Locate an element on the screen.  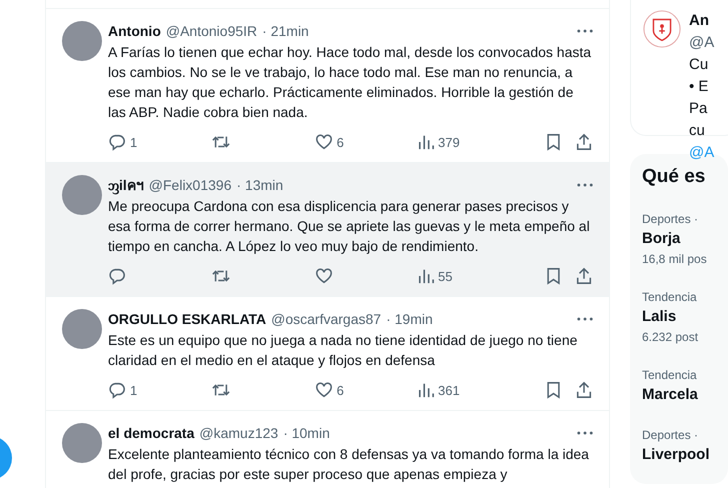
shield-logo-icon is located at coordinates (662, 29).